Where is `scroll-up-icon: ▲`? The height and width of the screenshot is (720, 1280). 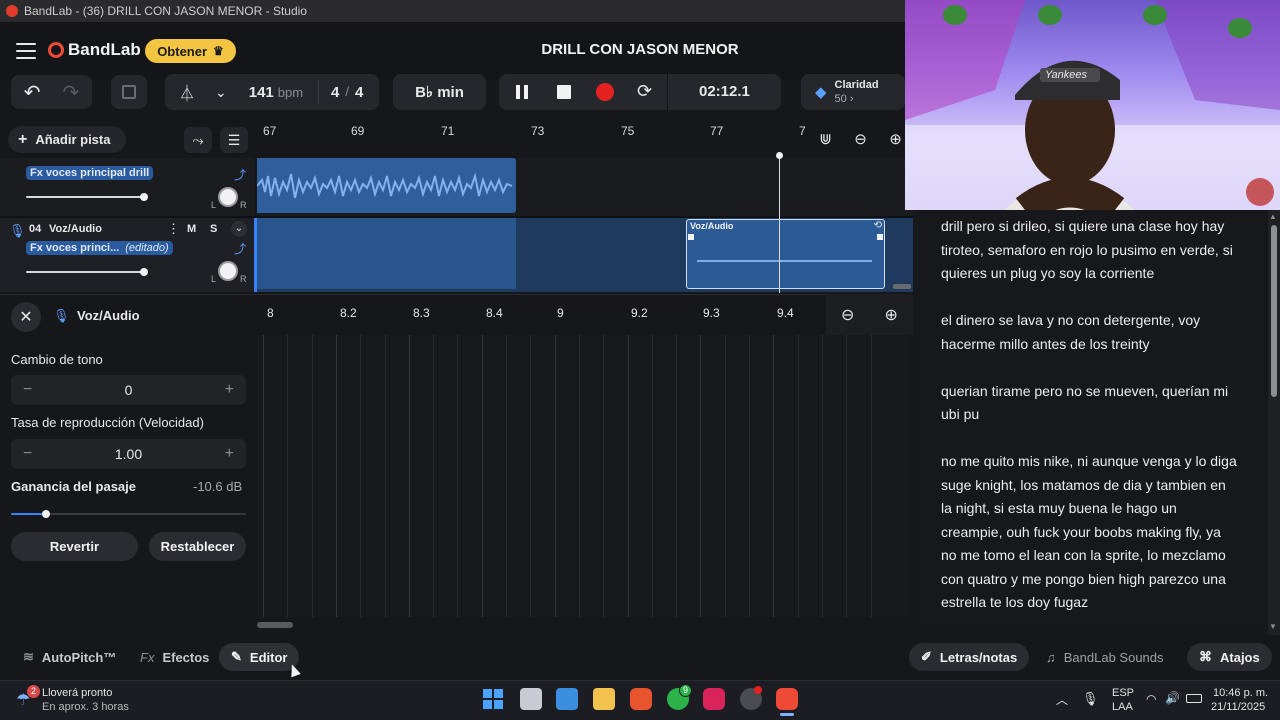 scroll-up-icon: ▲ is located at coordinates (1273, 216).